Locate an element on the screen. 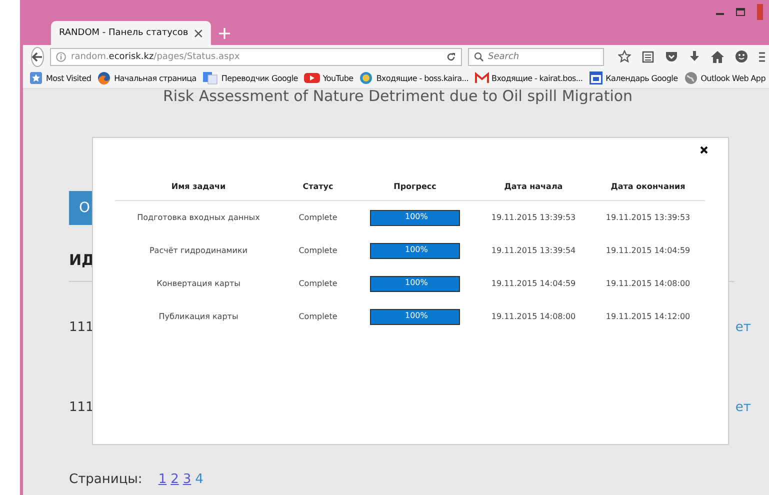 This screenshot has width=769, height=495. start-date: 19.11.2015 14:04:59 is located at coordinates (533, 284).